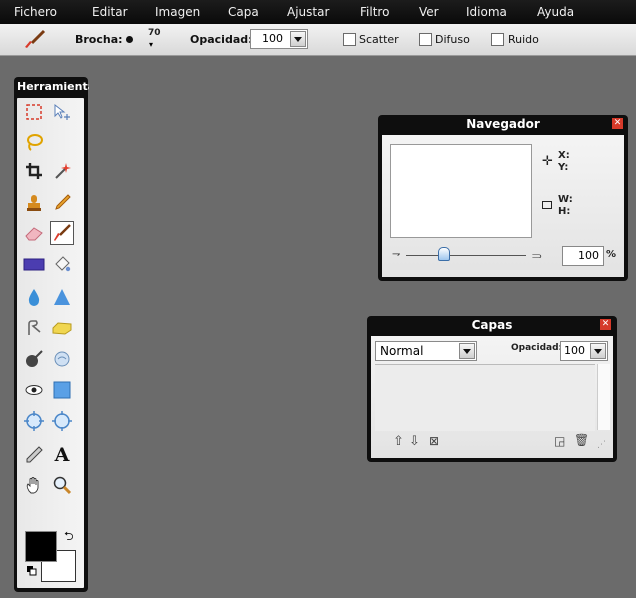  Describe the element at coordinates (414, 441) in the screenshot. I see `move-layer-down-icon: ⇩` at that location.